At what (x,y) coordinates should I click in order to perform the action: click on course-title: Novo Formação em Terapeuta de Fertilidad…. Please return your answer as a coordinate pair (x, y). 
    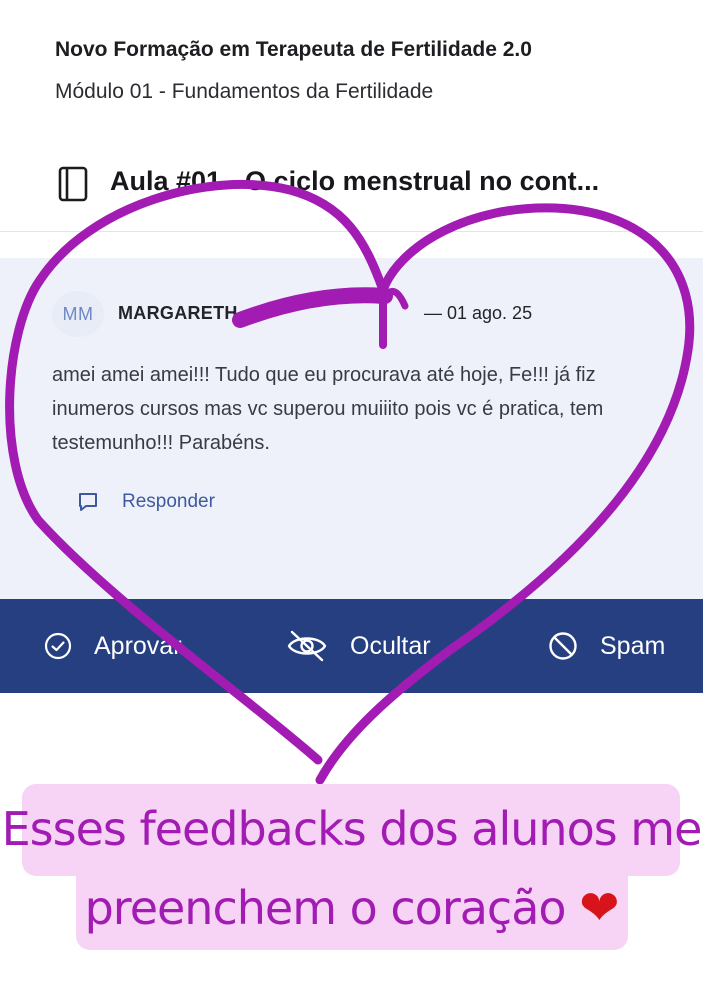
    Looking at the image, I should click on (293, 49).